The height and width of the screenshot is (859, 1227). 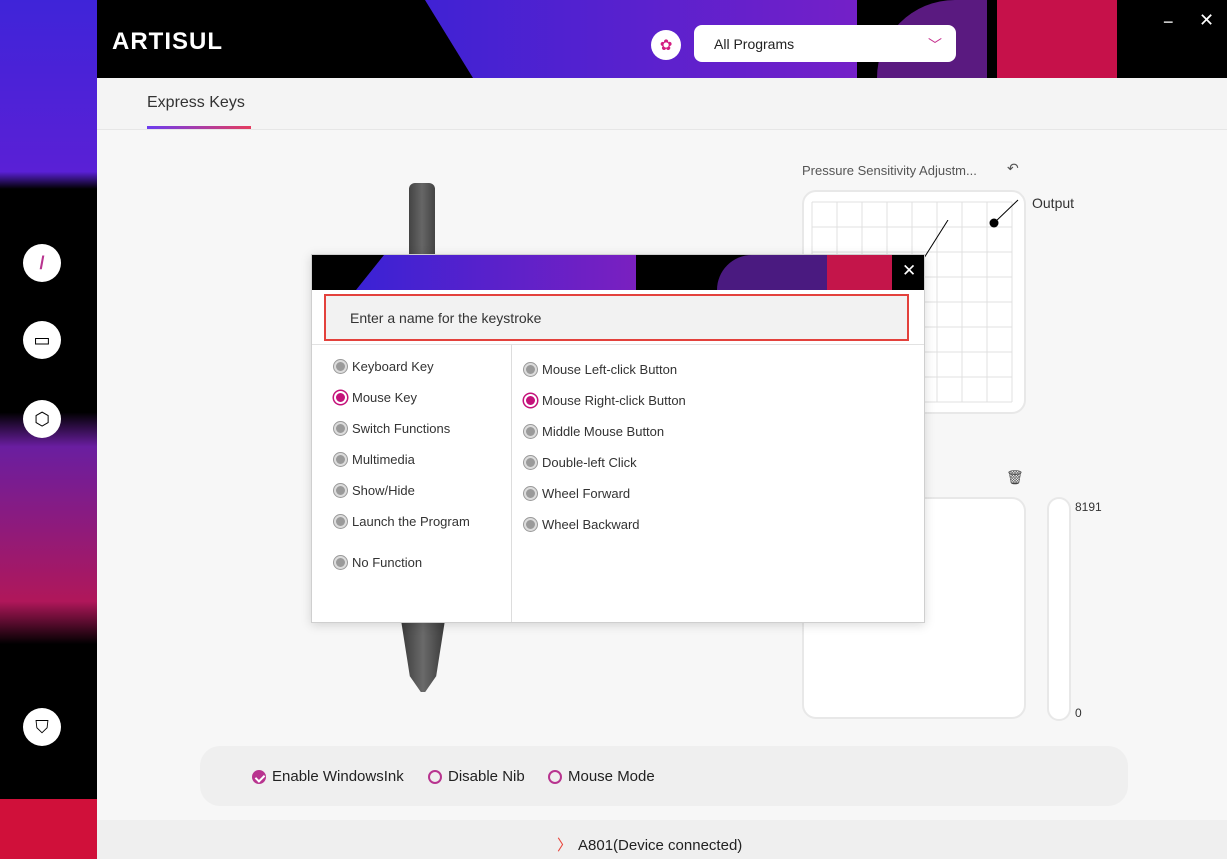 I want to click on category-multimedia: Multimedia, so click(x=374, y=459).